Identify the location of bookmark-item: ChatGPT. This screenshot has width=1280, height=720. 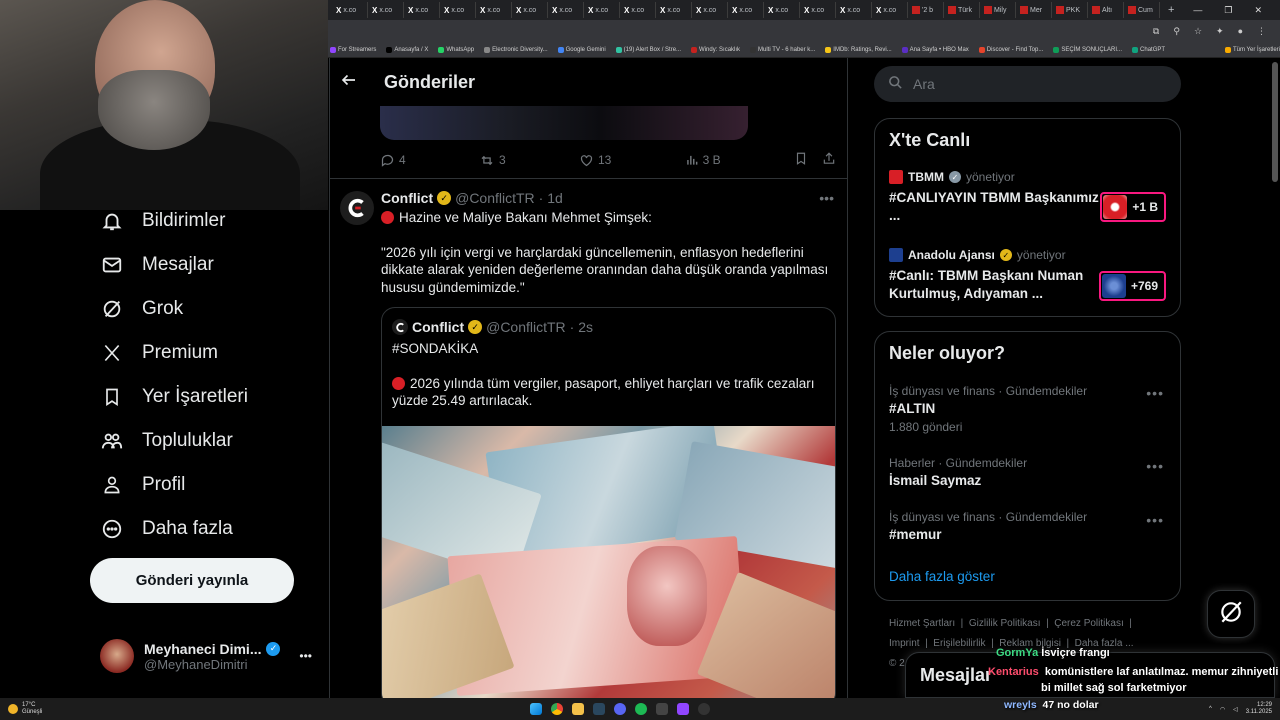
(1148, 49).